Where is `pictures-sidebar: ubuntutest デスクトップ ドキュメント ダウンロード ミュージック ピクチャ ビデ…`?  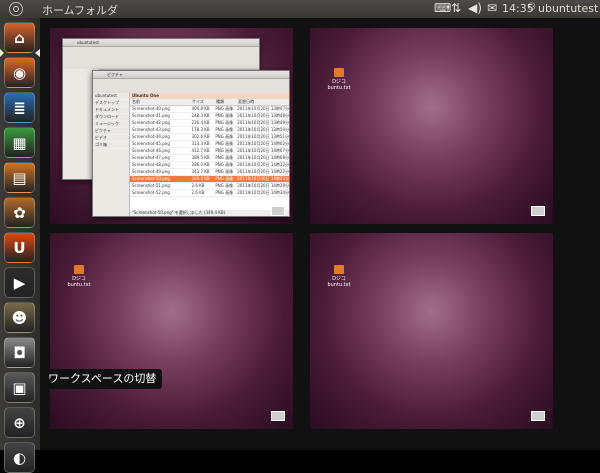
pictures-sidebar: ubuntutest デスクトップ ドキュメント ダウンロード ミュージック ピクチャ ビデ… is located at coordinates (111, 154).